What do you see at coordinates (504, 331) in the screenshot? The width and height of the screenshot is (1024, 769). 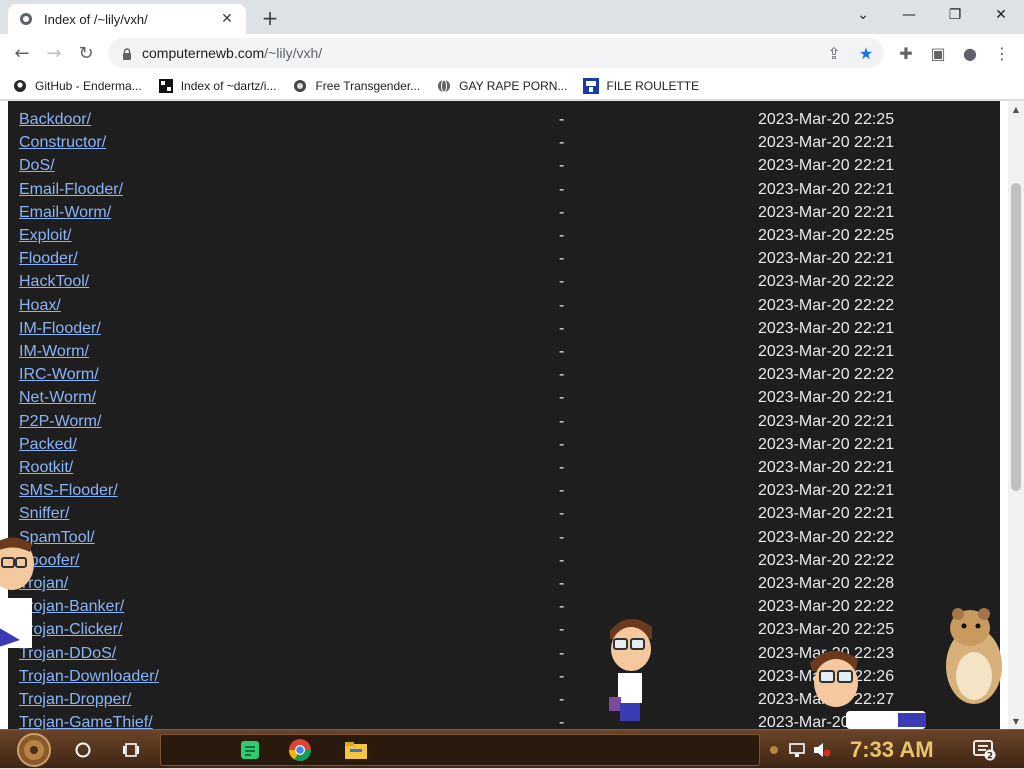 I see `listing-row: IM-Flooder/ - 2023-Mar-20 22:21` at bounding box center [504, 331].